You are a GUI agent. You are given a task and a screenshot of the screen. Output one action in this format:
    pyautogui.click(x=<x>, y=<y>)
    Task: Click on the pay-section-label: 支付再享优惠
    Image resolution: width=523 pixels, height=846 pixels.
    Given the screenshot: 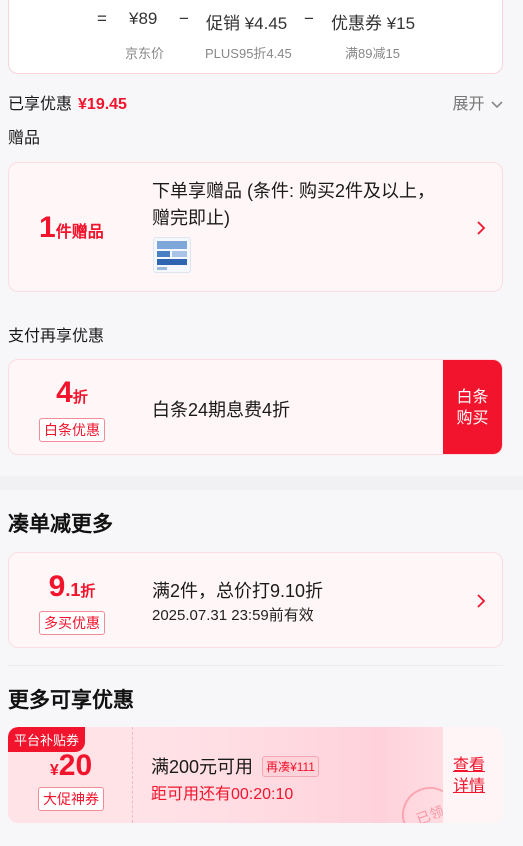 What is the action you would take?
    pyautogui.click(x=56, y=336)
    